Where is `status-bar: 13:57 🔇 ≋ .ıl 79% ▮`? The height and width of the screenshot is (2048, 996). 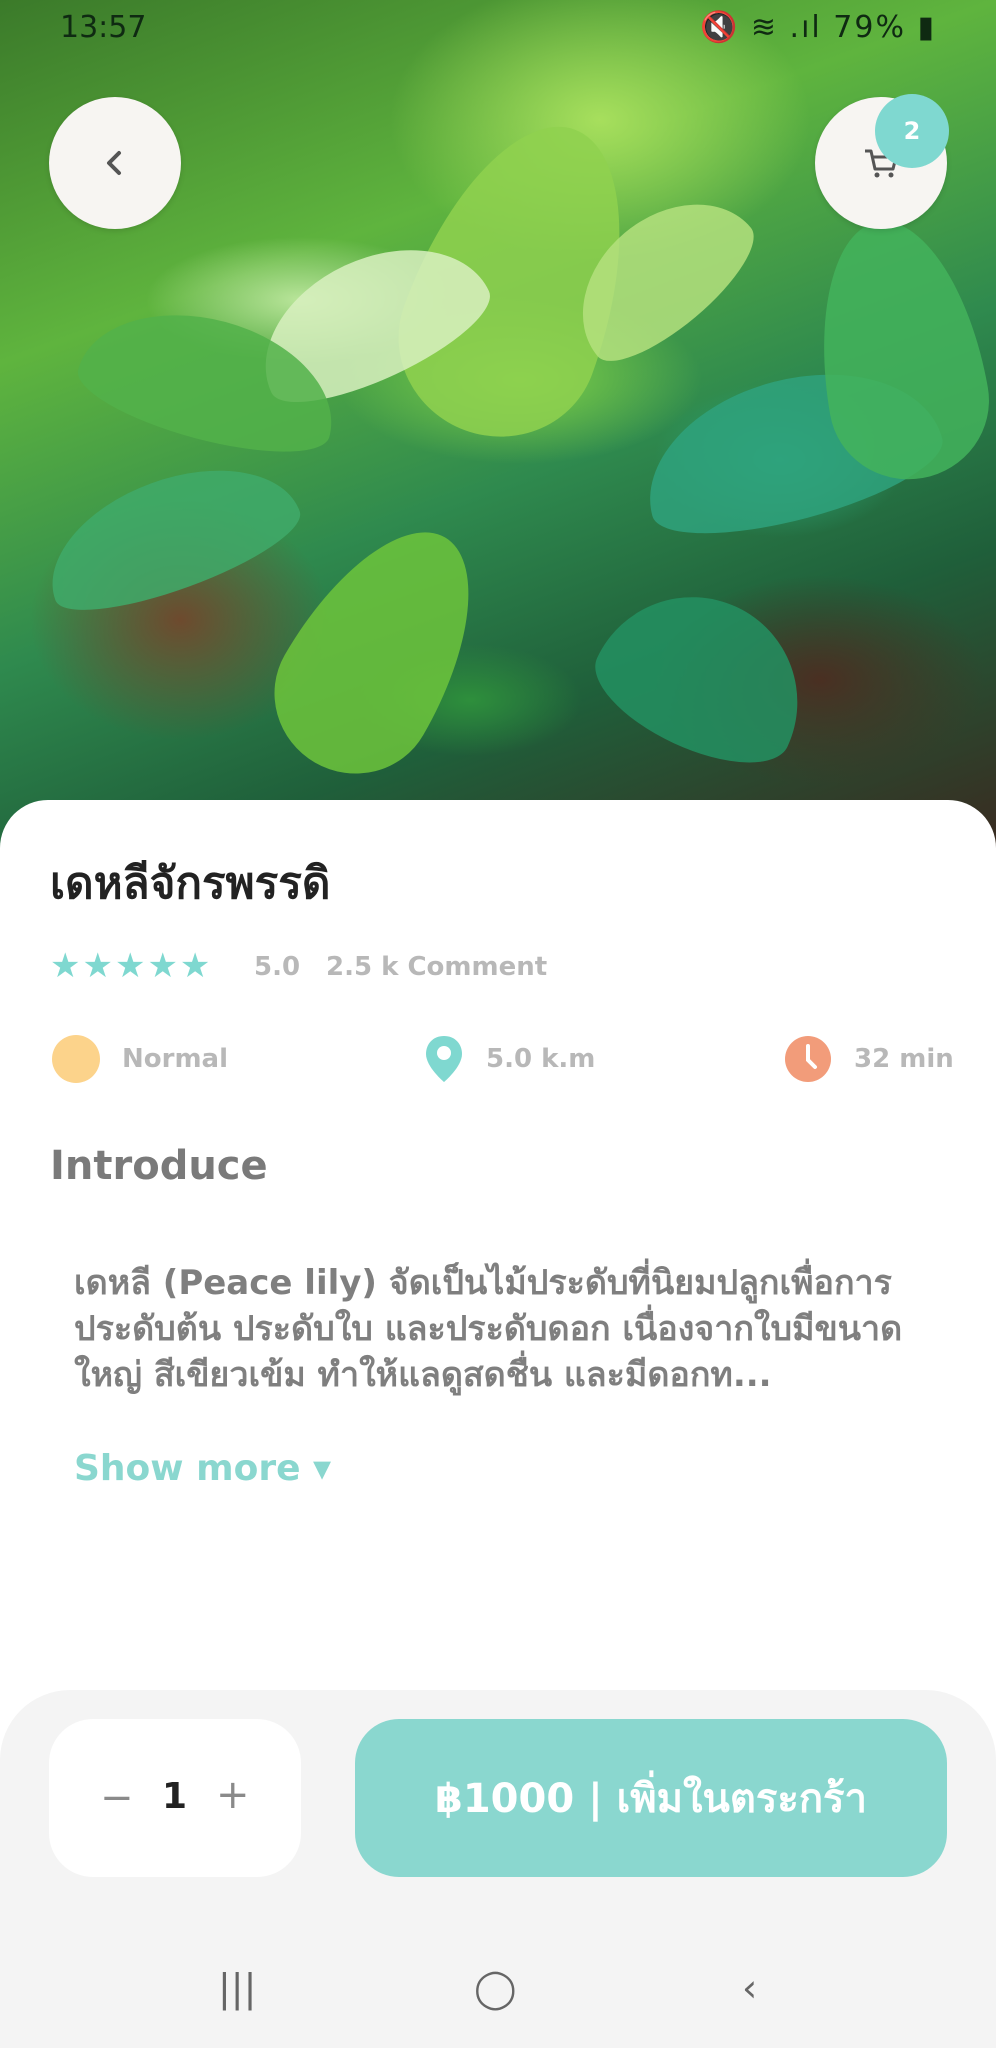 status-bar: 13:57 🔇 ≋ .ıl 79% ▮ is located at coordinates (498, 28).